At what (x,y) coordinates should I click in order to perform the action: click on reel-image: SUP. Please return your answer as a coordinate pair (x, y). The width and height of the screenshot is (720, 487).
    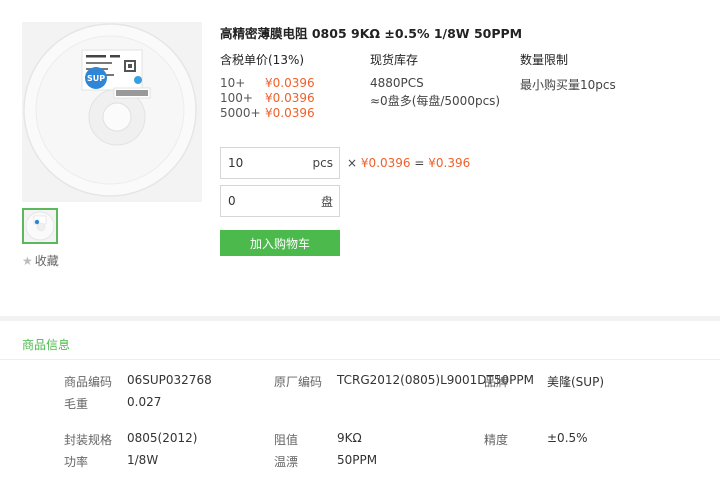
    Looking at the image, I should click on (112, 112).